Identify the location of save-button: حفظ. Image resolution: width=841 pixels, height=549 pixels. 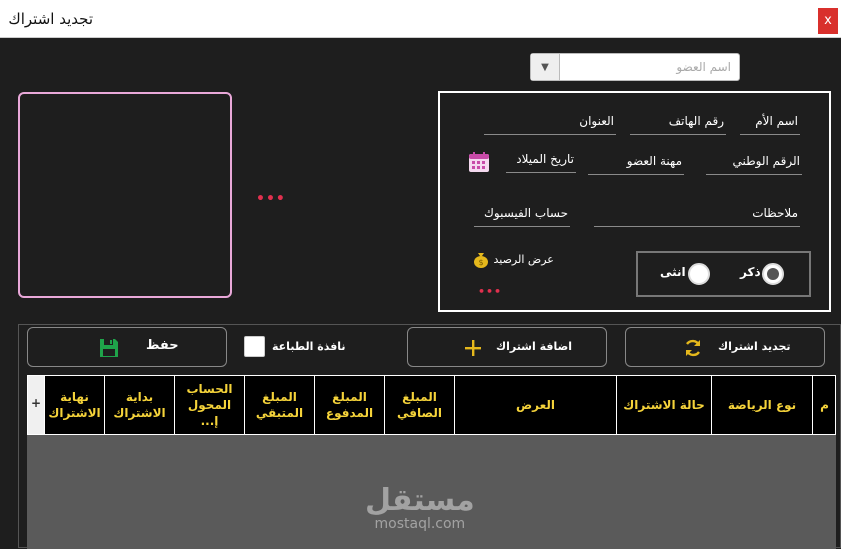
(127, 347).